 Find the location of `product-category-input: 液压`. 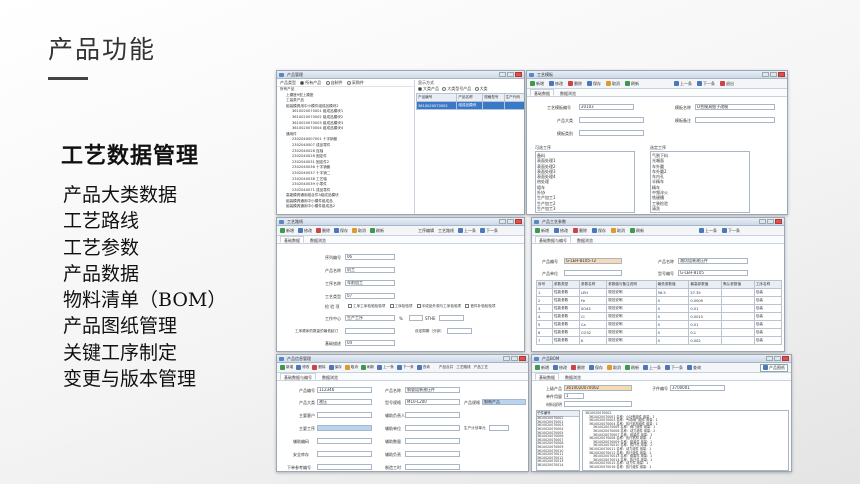

product-category-input: 液压 is located at coordinates (344, 402).